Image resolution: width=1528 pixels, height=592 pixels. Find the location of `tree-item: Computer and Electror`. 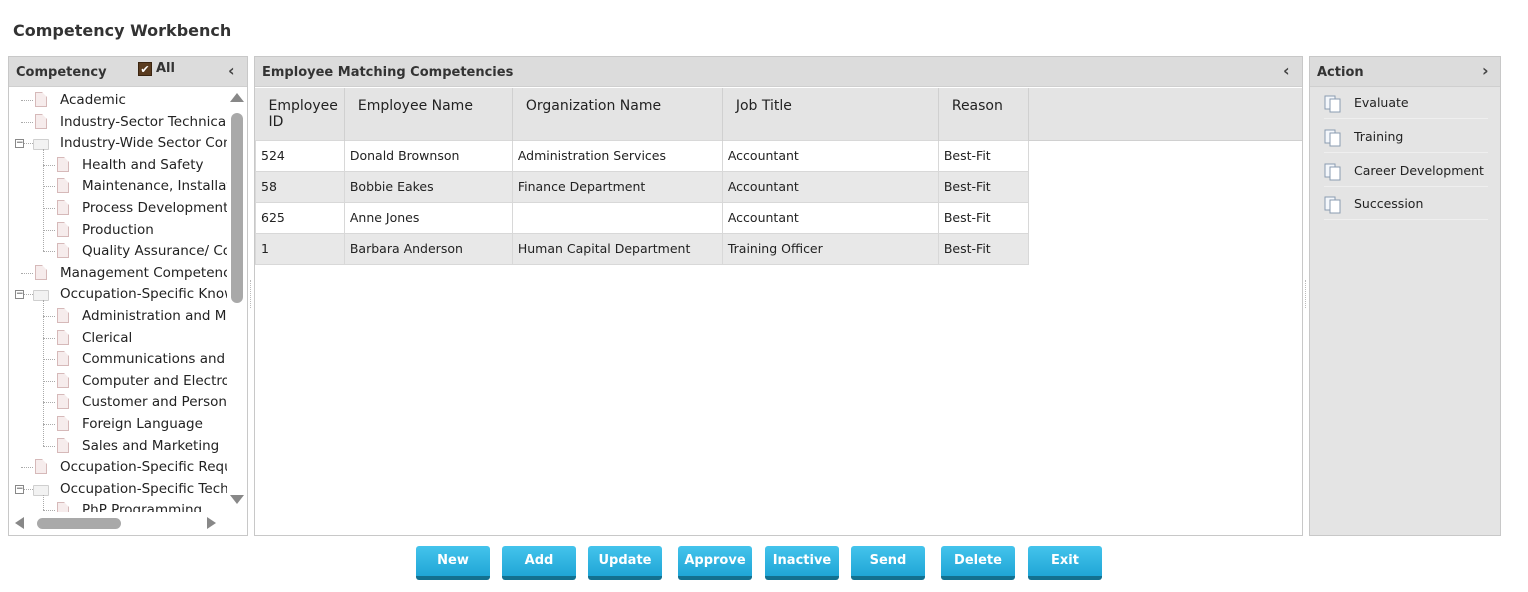

tree-item: Computer and Electror is located at coordinates (154, 381).